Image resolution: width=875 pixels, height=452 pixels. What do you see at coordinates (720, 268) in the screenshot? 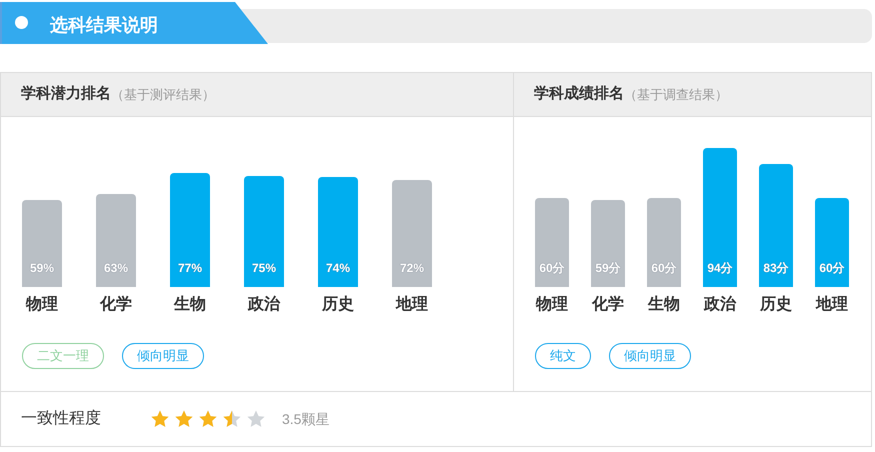
I see `bar-value-label: 94分` at bounding box center [720, 268].